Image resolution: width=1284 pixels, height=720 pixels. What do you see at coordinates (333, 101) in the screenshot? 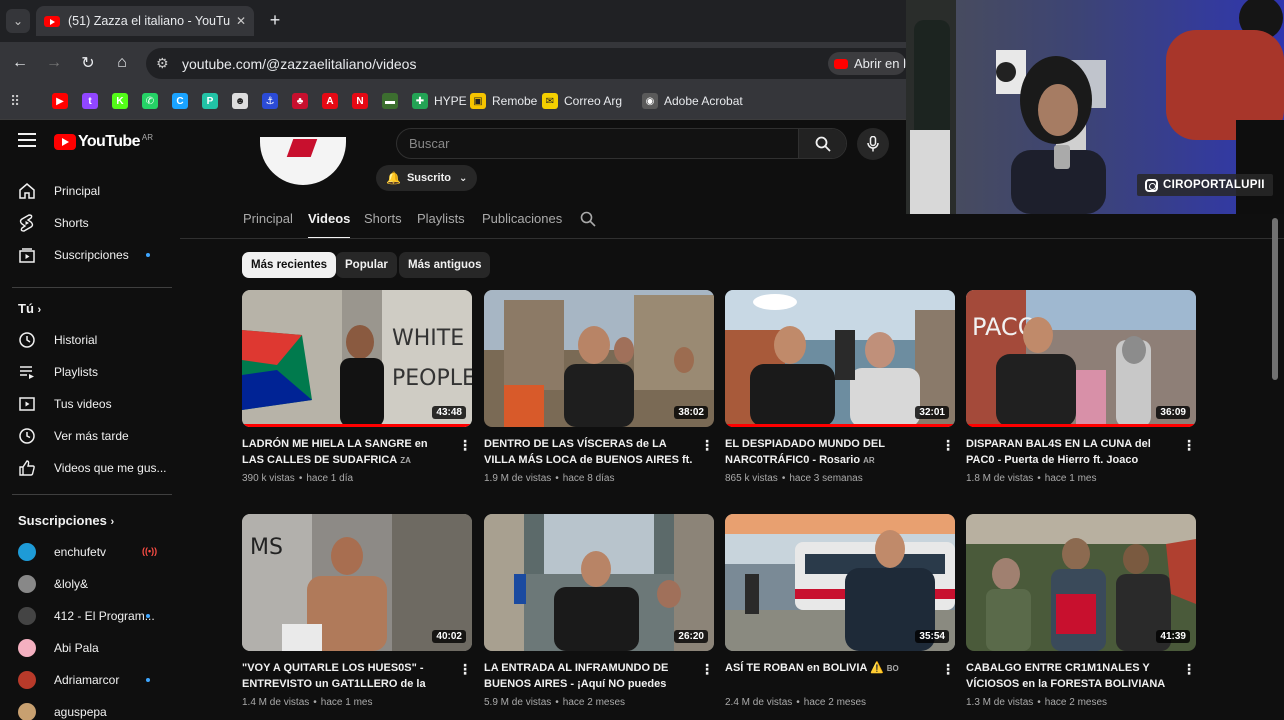
I see `bookmark-item: A` at bounding box center [333, 101].